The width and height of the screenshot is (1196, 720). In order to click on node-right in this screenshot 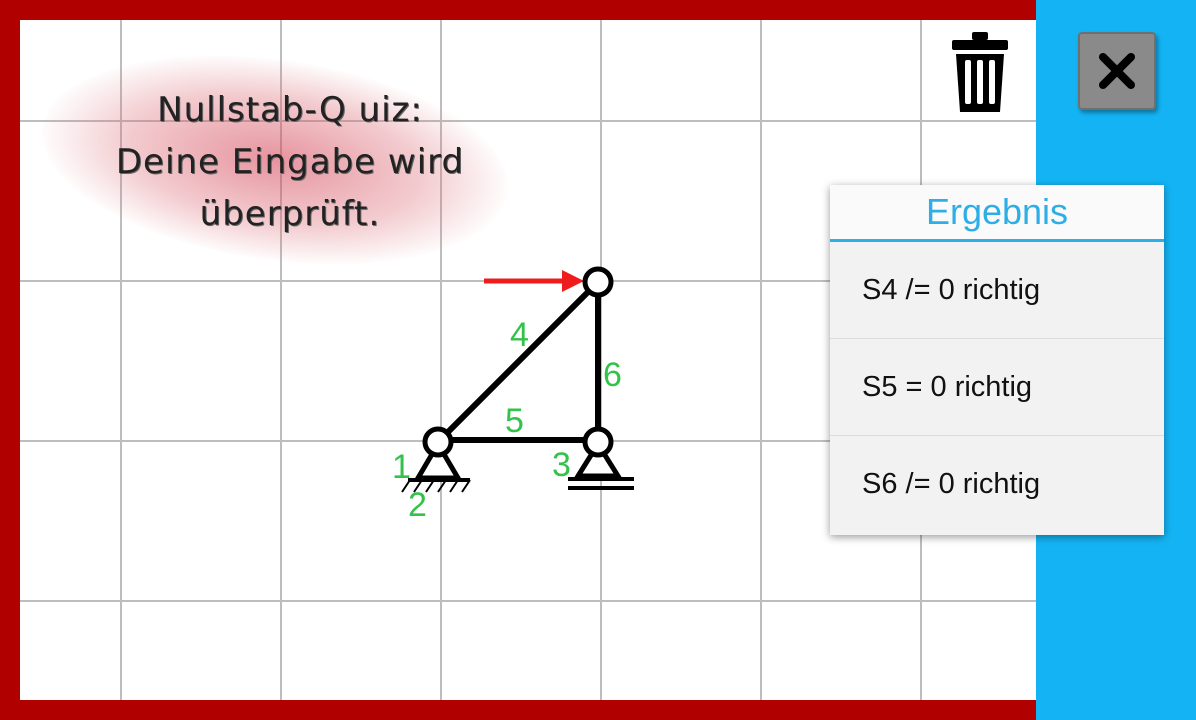, I will do `click(598, 442)`.